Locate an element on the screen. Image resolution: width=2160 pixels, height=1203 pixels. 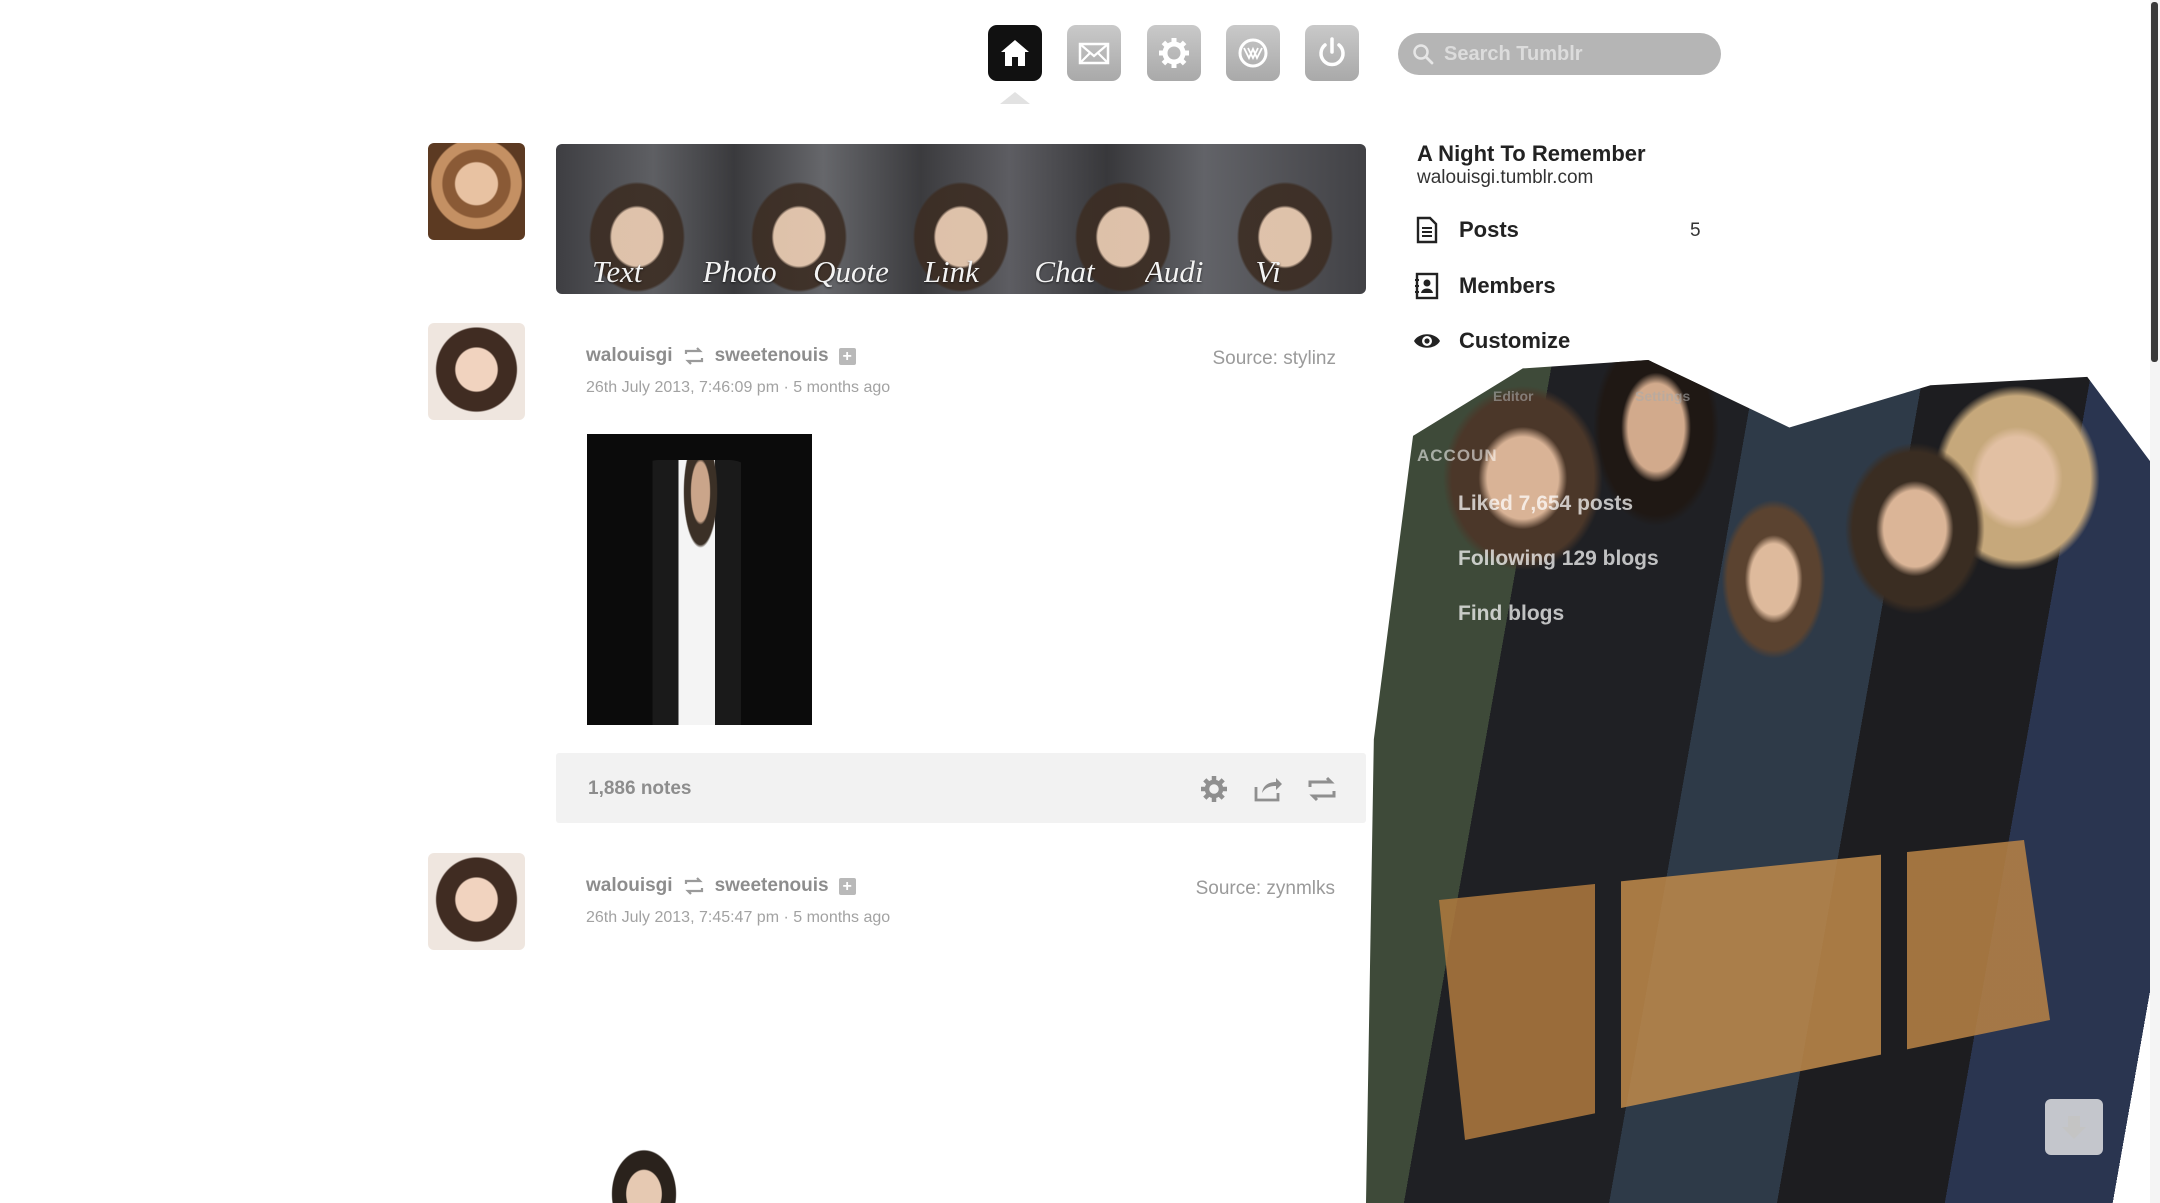
post-actions is located at coordinates (1268, 789).